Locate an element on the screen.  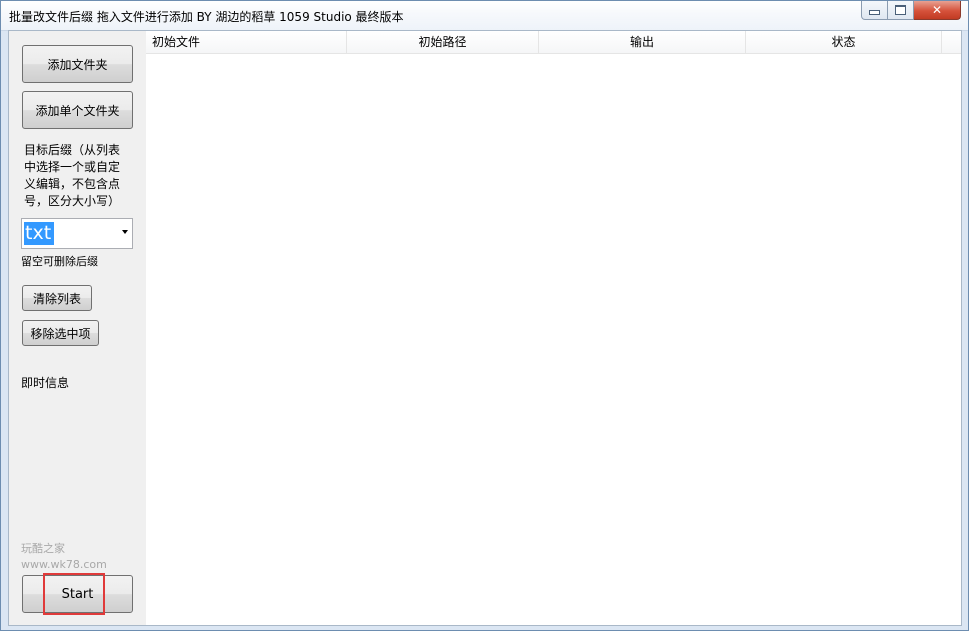
watermark-name: 玩酷之家 is located at coordinates (43, 548).